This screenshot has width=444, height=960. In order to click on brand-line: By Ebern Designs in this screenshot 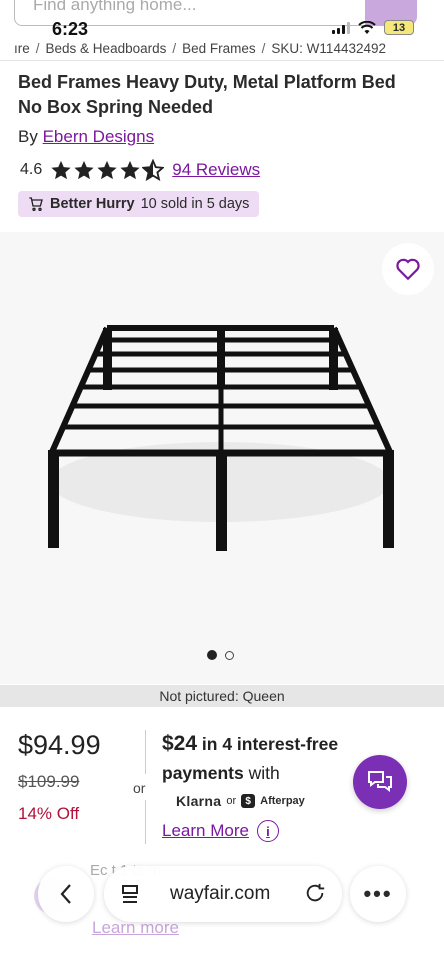, I will do `click(86, 137)`.